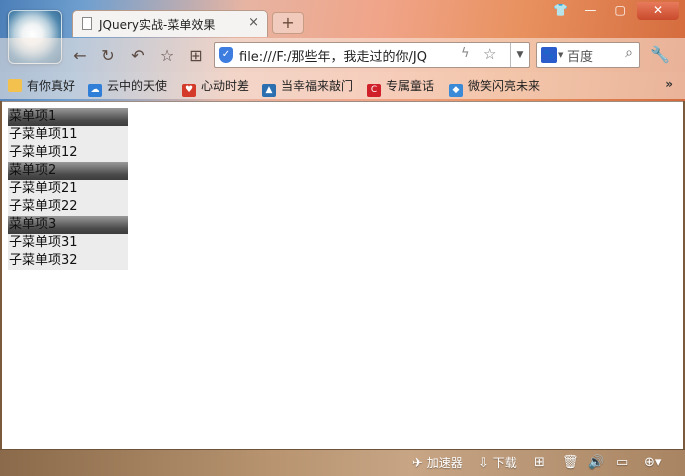 This screenshot has width=685, height=476. I want to click on c-logo-icon: C, so click(374, 90).